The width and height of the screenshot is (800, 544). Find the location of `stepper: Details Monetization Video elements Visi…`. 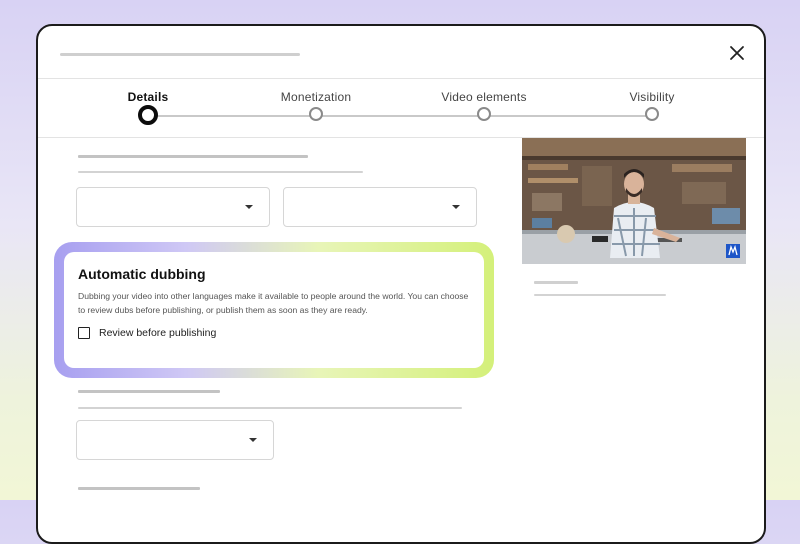

stepper: Details Monetization Video elements Visi… is located at coordinates (401, 108).